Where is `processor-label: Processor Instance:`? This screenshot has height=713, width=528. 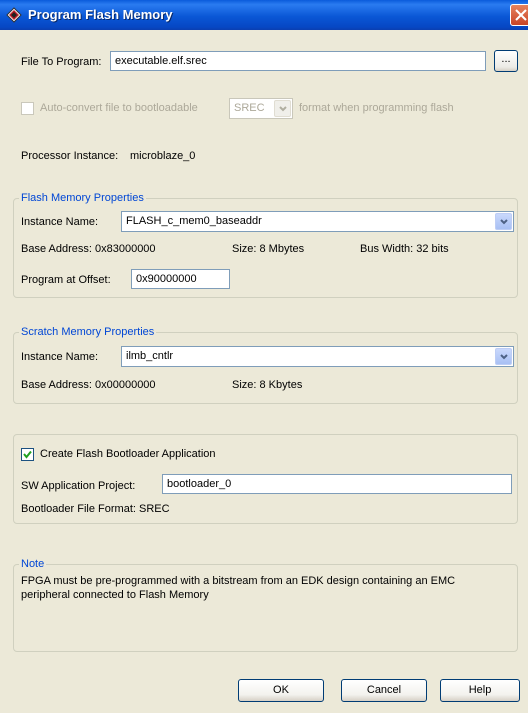 processor-label: Processor Instance: is located at coordinates (70, 156).